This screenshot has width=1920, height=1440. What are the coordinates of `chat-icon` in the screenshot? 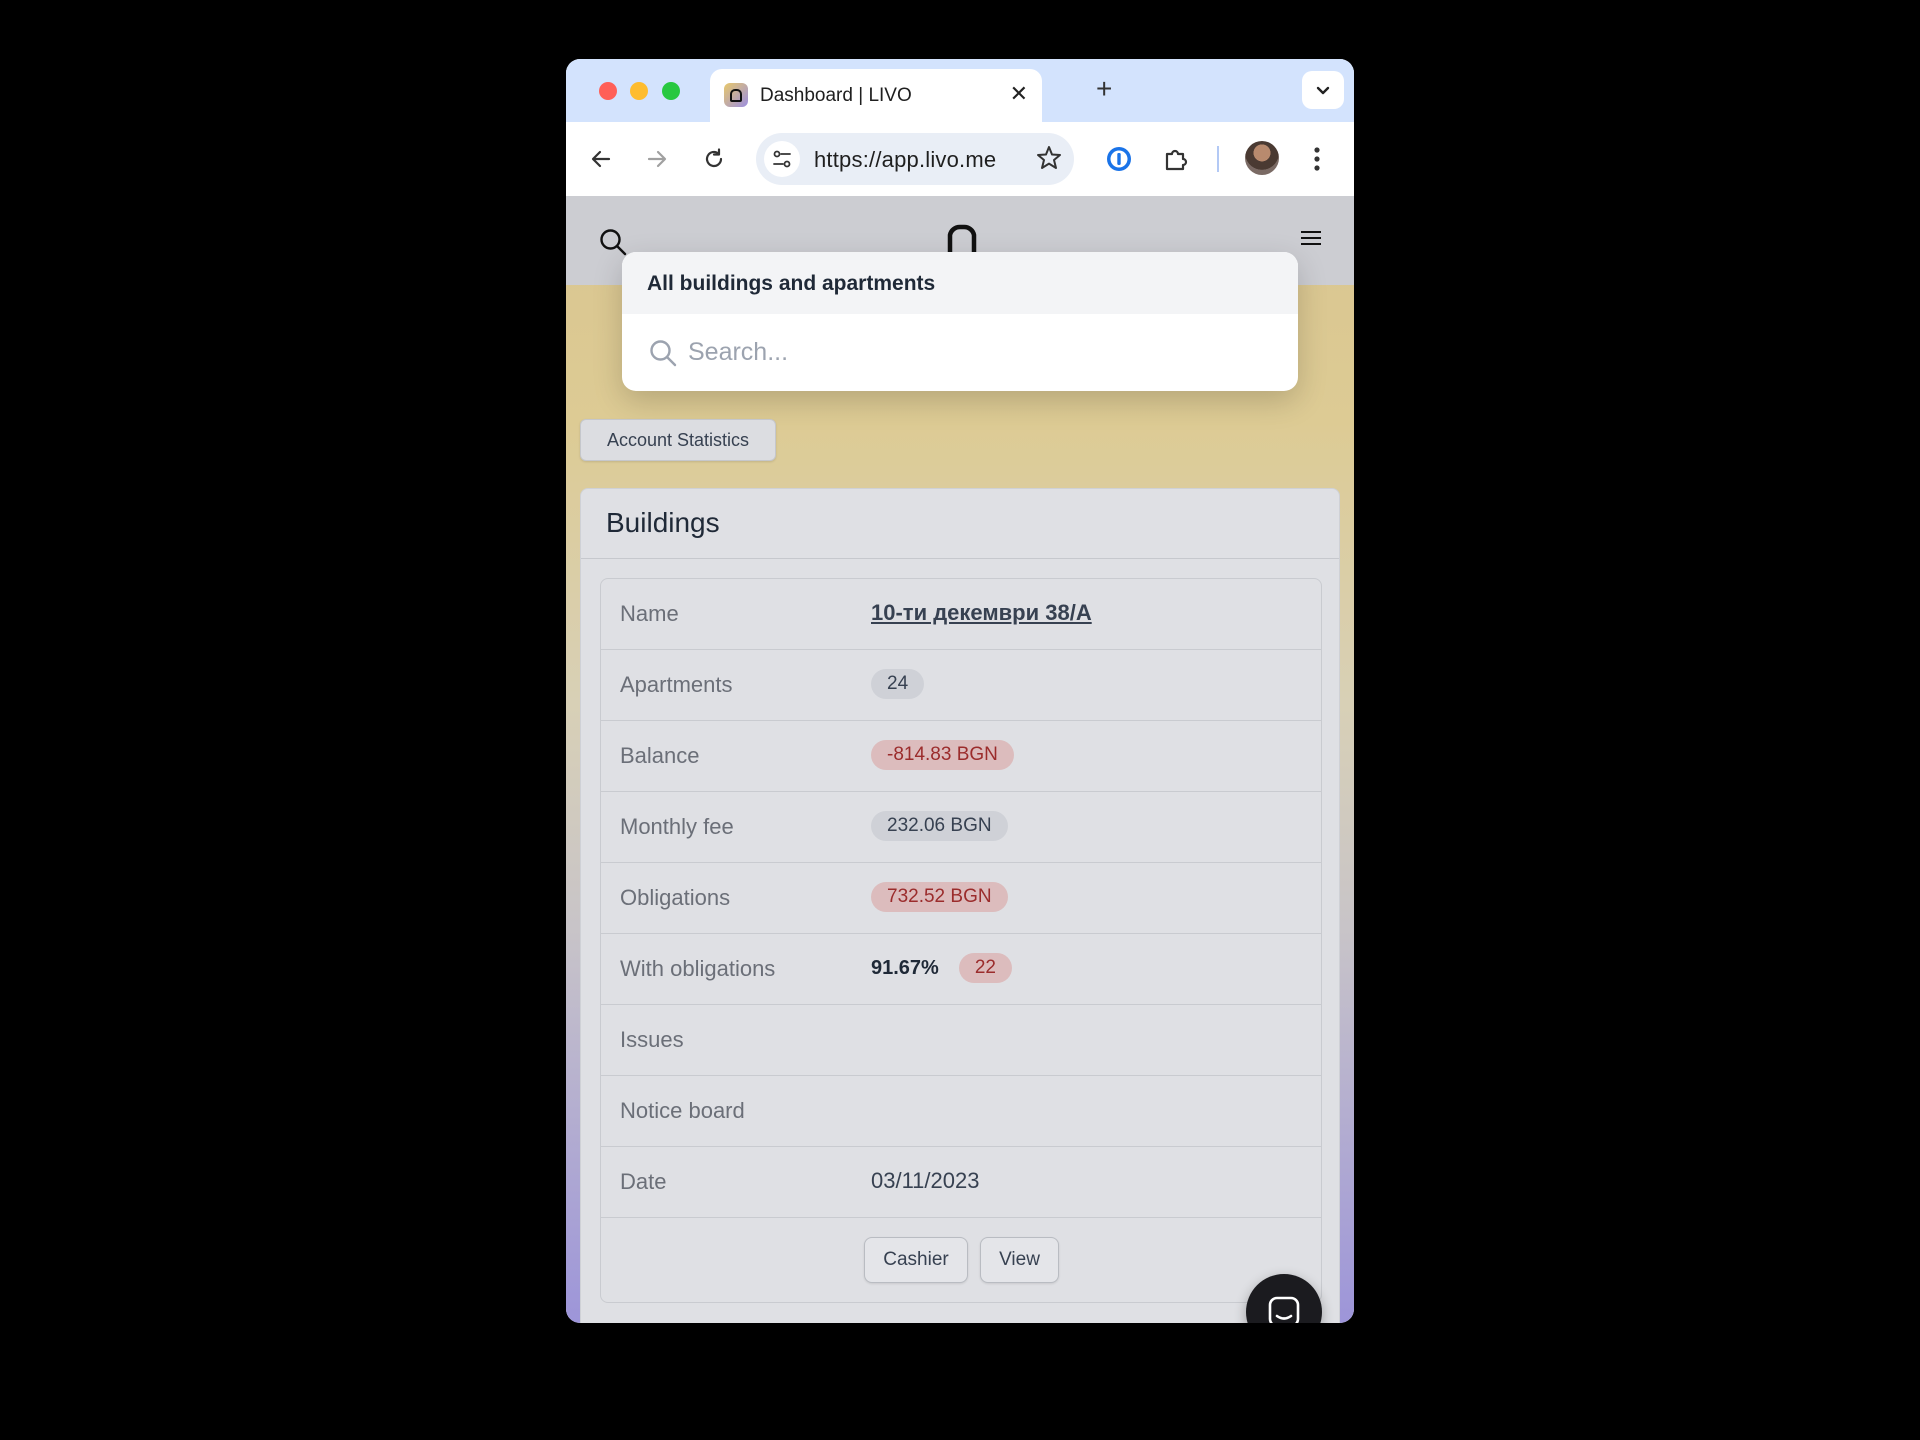 It's located at (1284, 1309).